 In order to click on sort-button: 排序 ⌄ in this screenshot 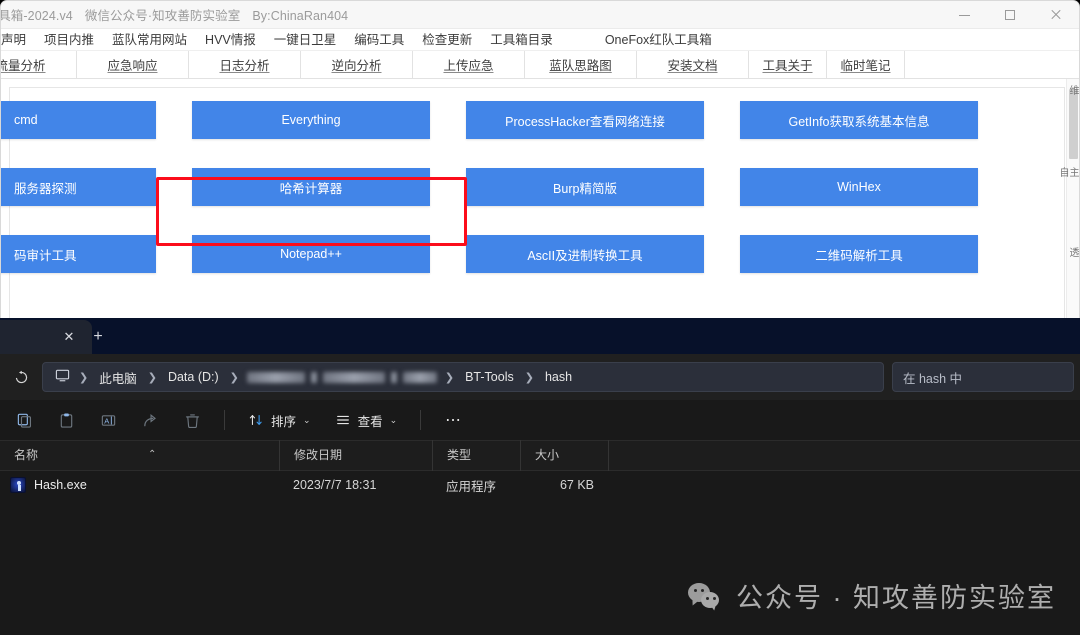, I will do `click(279, 420)`.